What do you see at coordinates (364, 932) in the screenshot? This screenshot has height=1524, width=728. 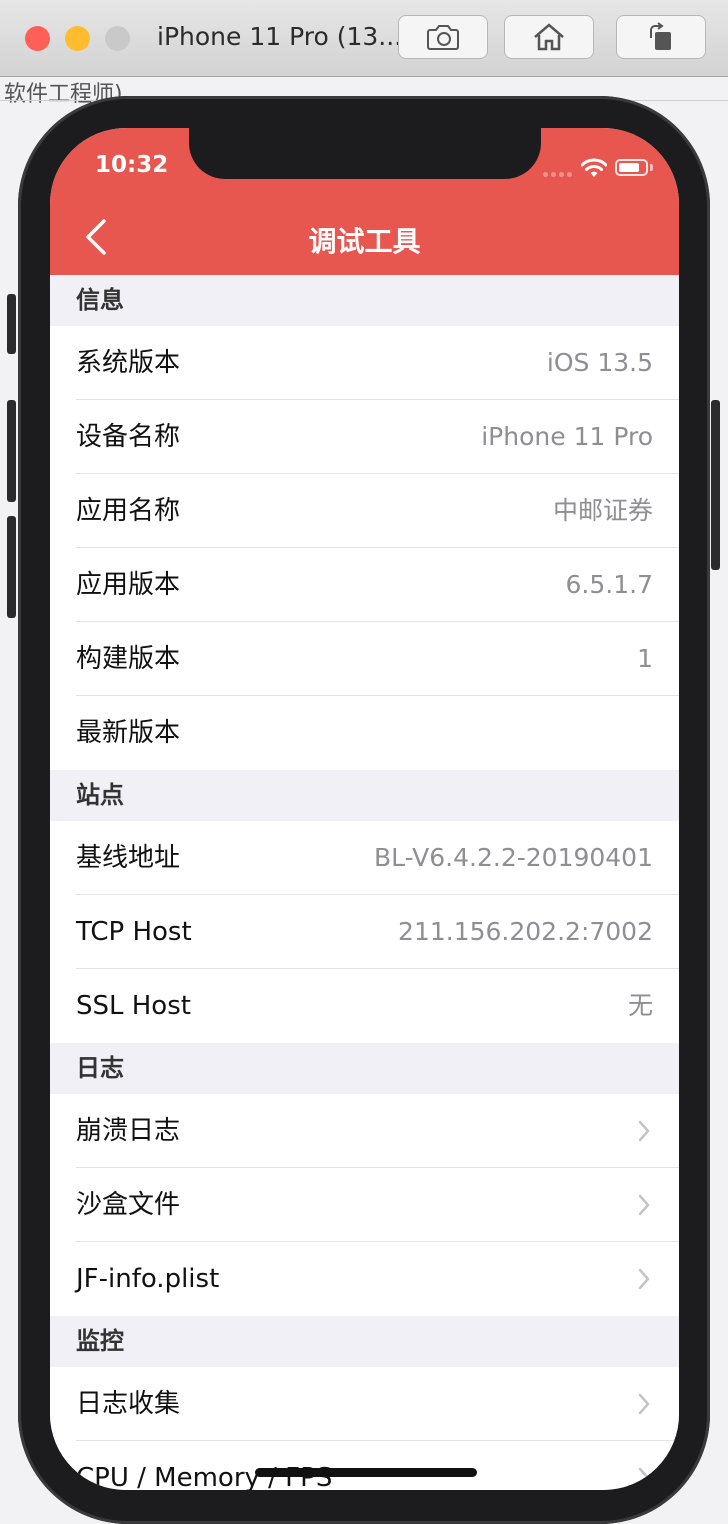 I see `list-item: TCP Host 211.156.202.2:7002` at bounding box center [364, 932].